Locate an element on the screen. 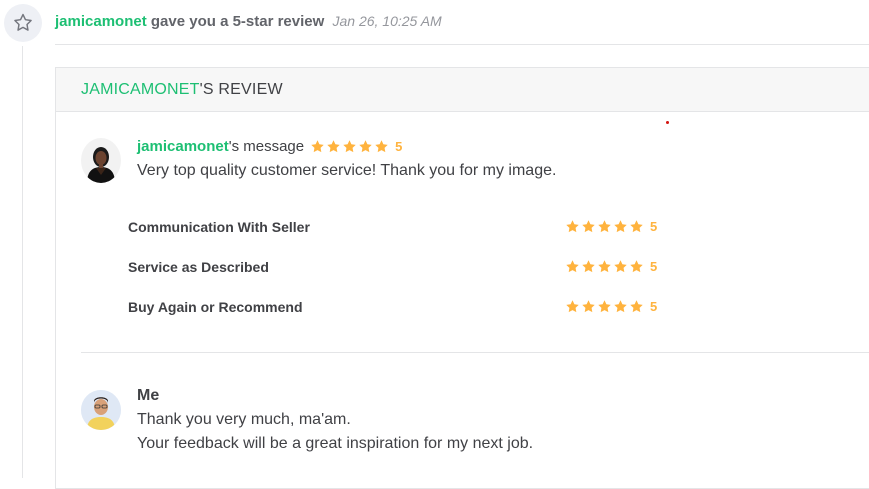 This screenshot has width=869, height=489. reply-author: Me is located at coordinates (148, 395).